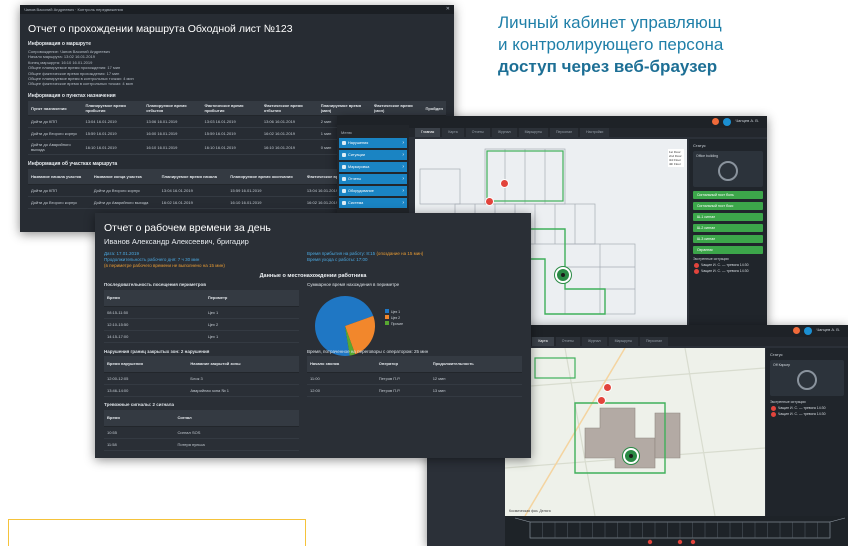 Image resolution: width=848 pixels, height=546 pixels. What do you see at coordinates (139, 418) in the screenshot?
I see `column-header: Время` at bounding box center [139, 418].